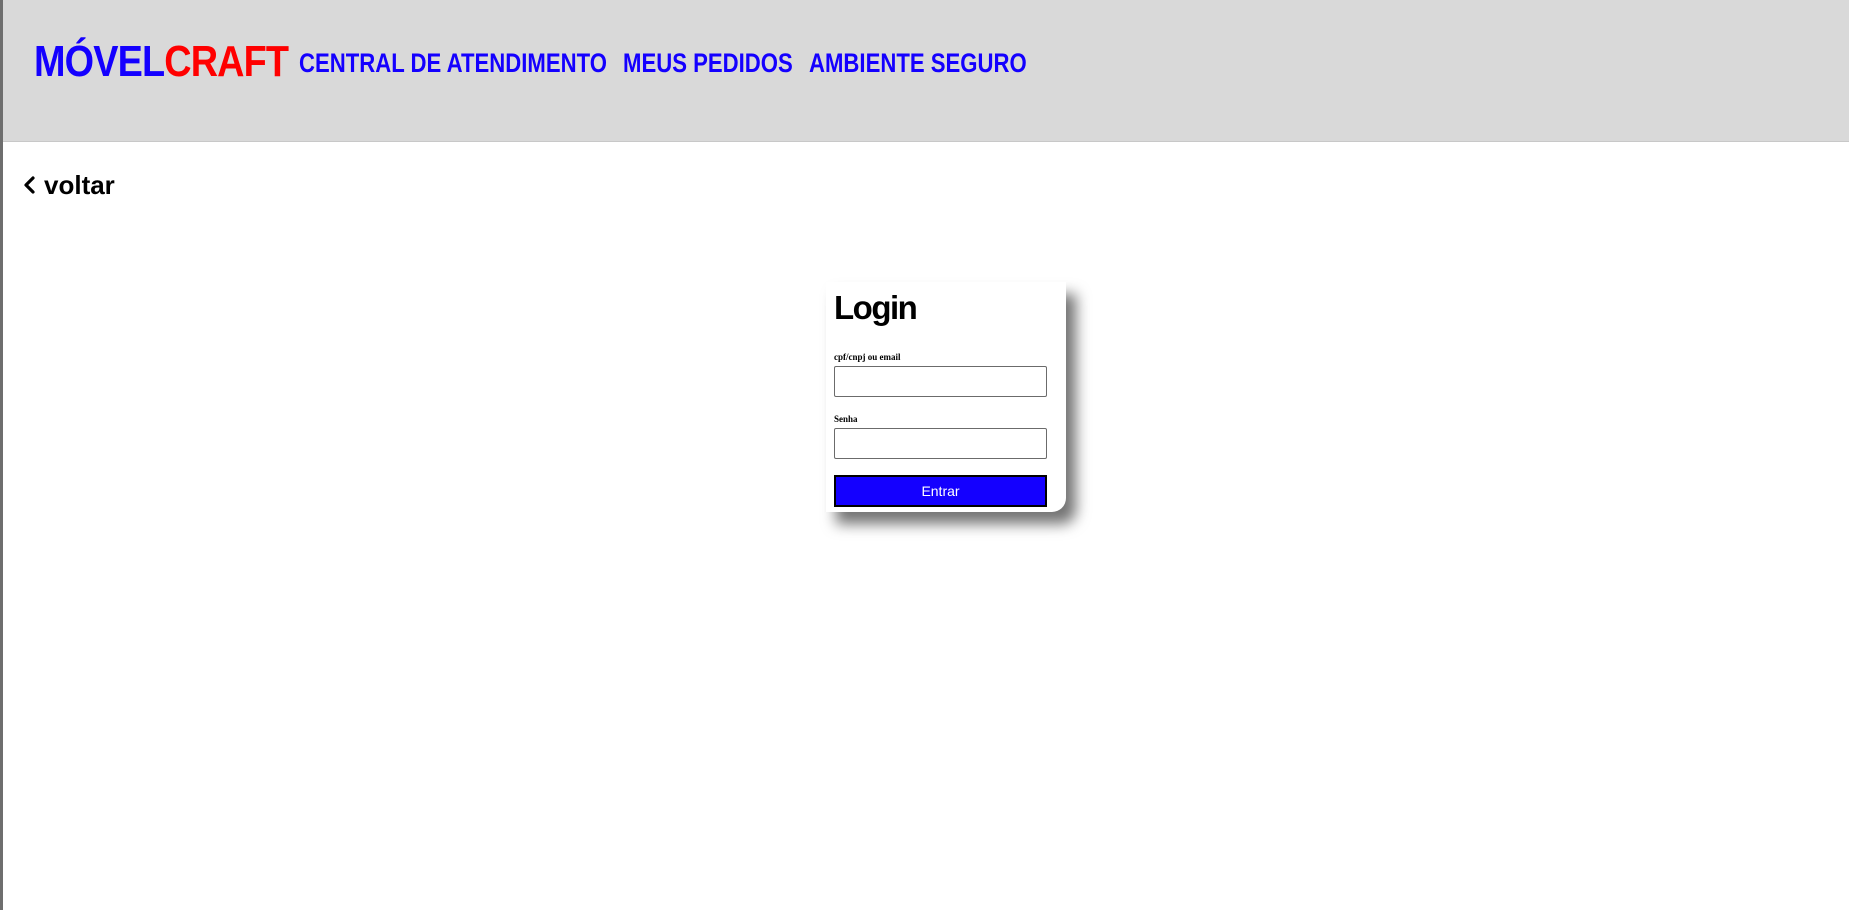 The width and height of the screenshot is (1849, 910). Describe the element at coordinates (453, 63) in the screenshot. I see `nav-link-central-de-atendimento: CENTRAL DE ATENDIMENTO` at that location.